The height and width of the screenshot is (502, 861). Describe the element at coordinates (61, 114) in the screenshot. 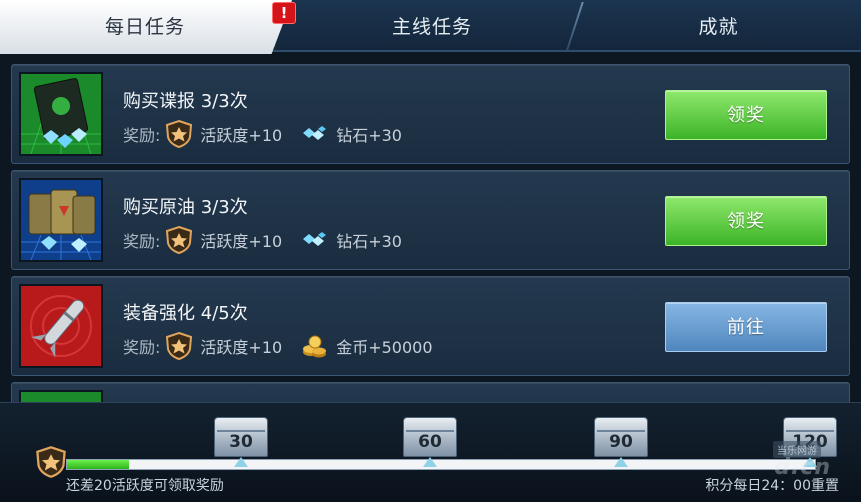

I see `spy-intel-icon` at that location.